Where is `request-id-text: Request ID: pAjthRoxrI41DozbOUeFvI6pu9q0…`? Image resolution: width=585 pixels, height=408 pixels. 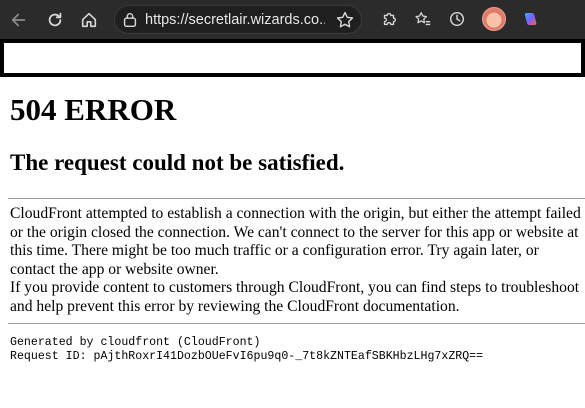
request-id-text: Request ID: pAjthRoxrI41DozbOUeFvI6pu9q0… is located at coordinates (247, 356).